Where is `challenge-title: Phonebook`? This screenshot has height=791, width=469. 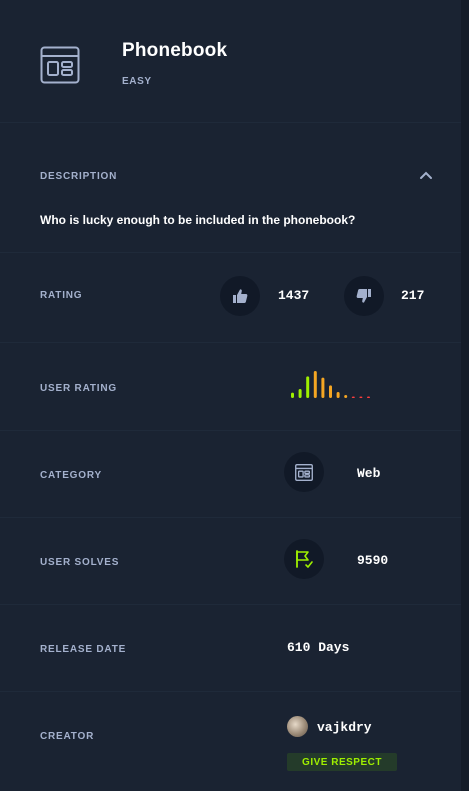
challenge-title: Phonebook is located at coordinates (175, 50).